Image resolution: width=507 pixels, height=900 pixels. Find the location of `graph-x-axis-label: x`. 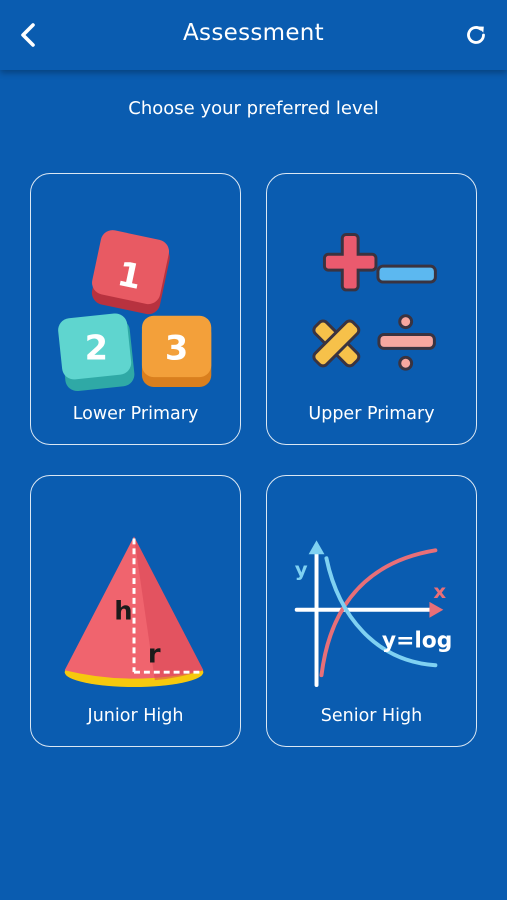

graph-x-axis-label: x is located at coordinates (439, 591).